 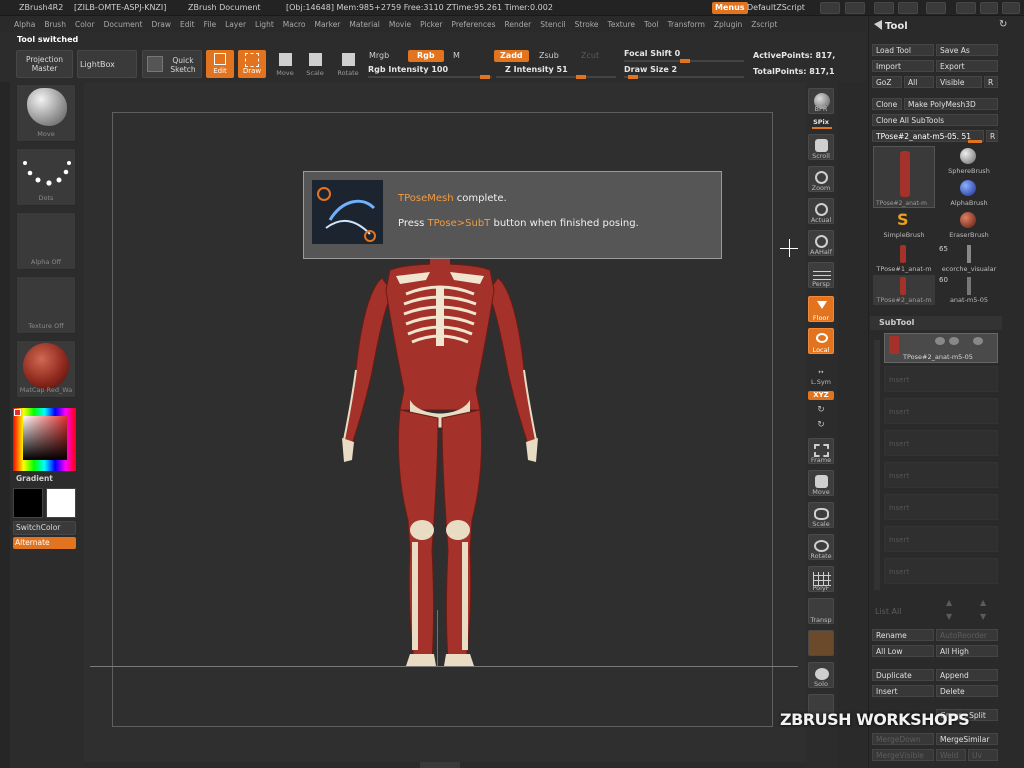 I want to click on menu-item: Layer, so click(x=235, y=24).